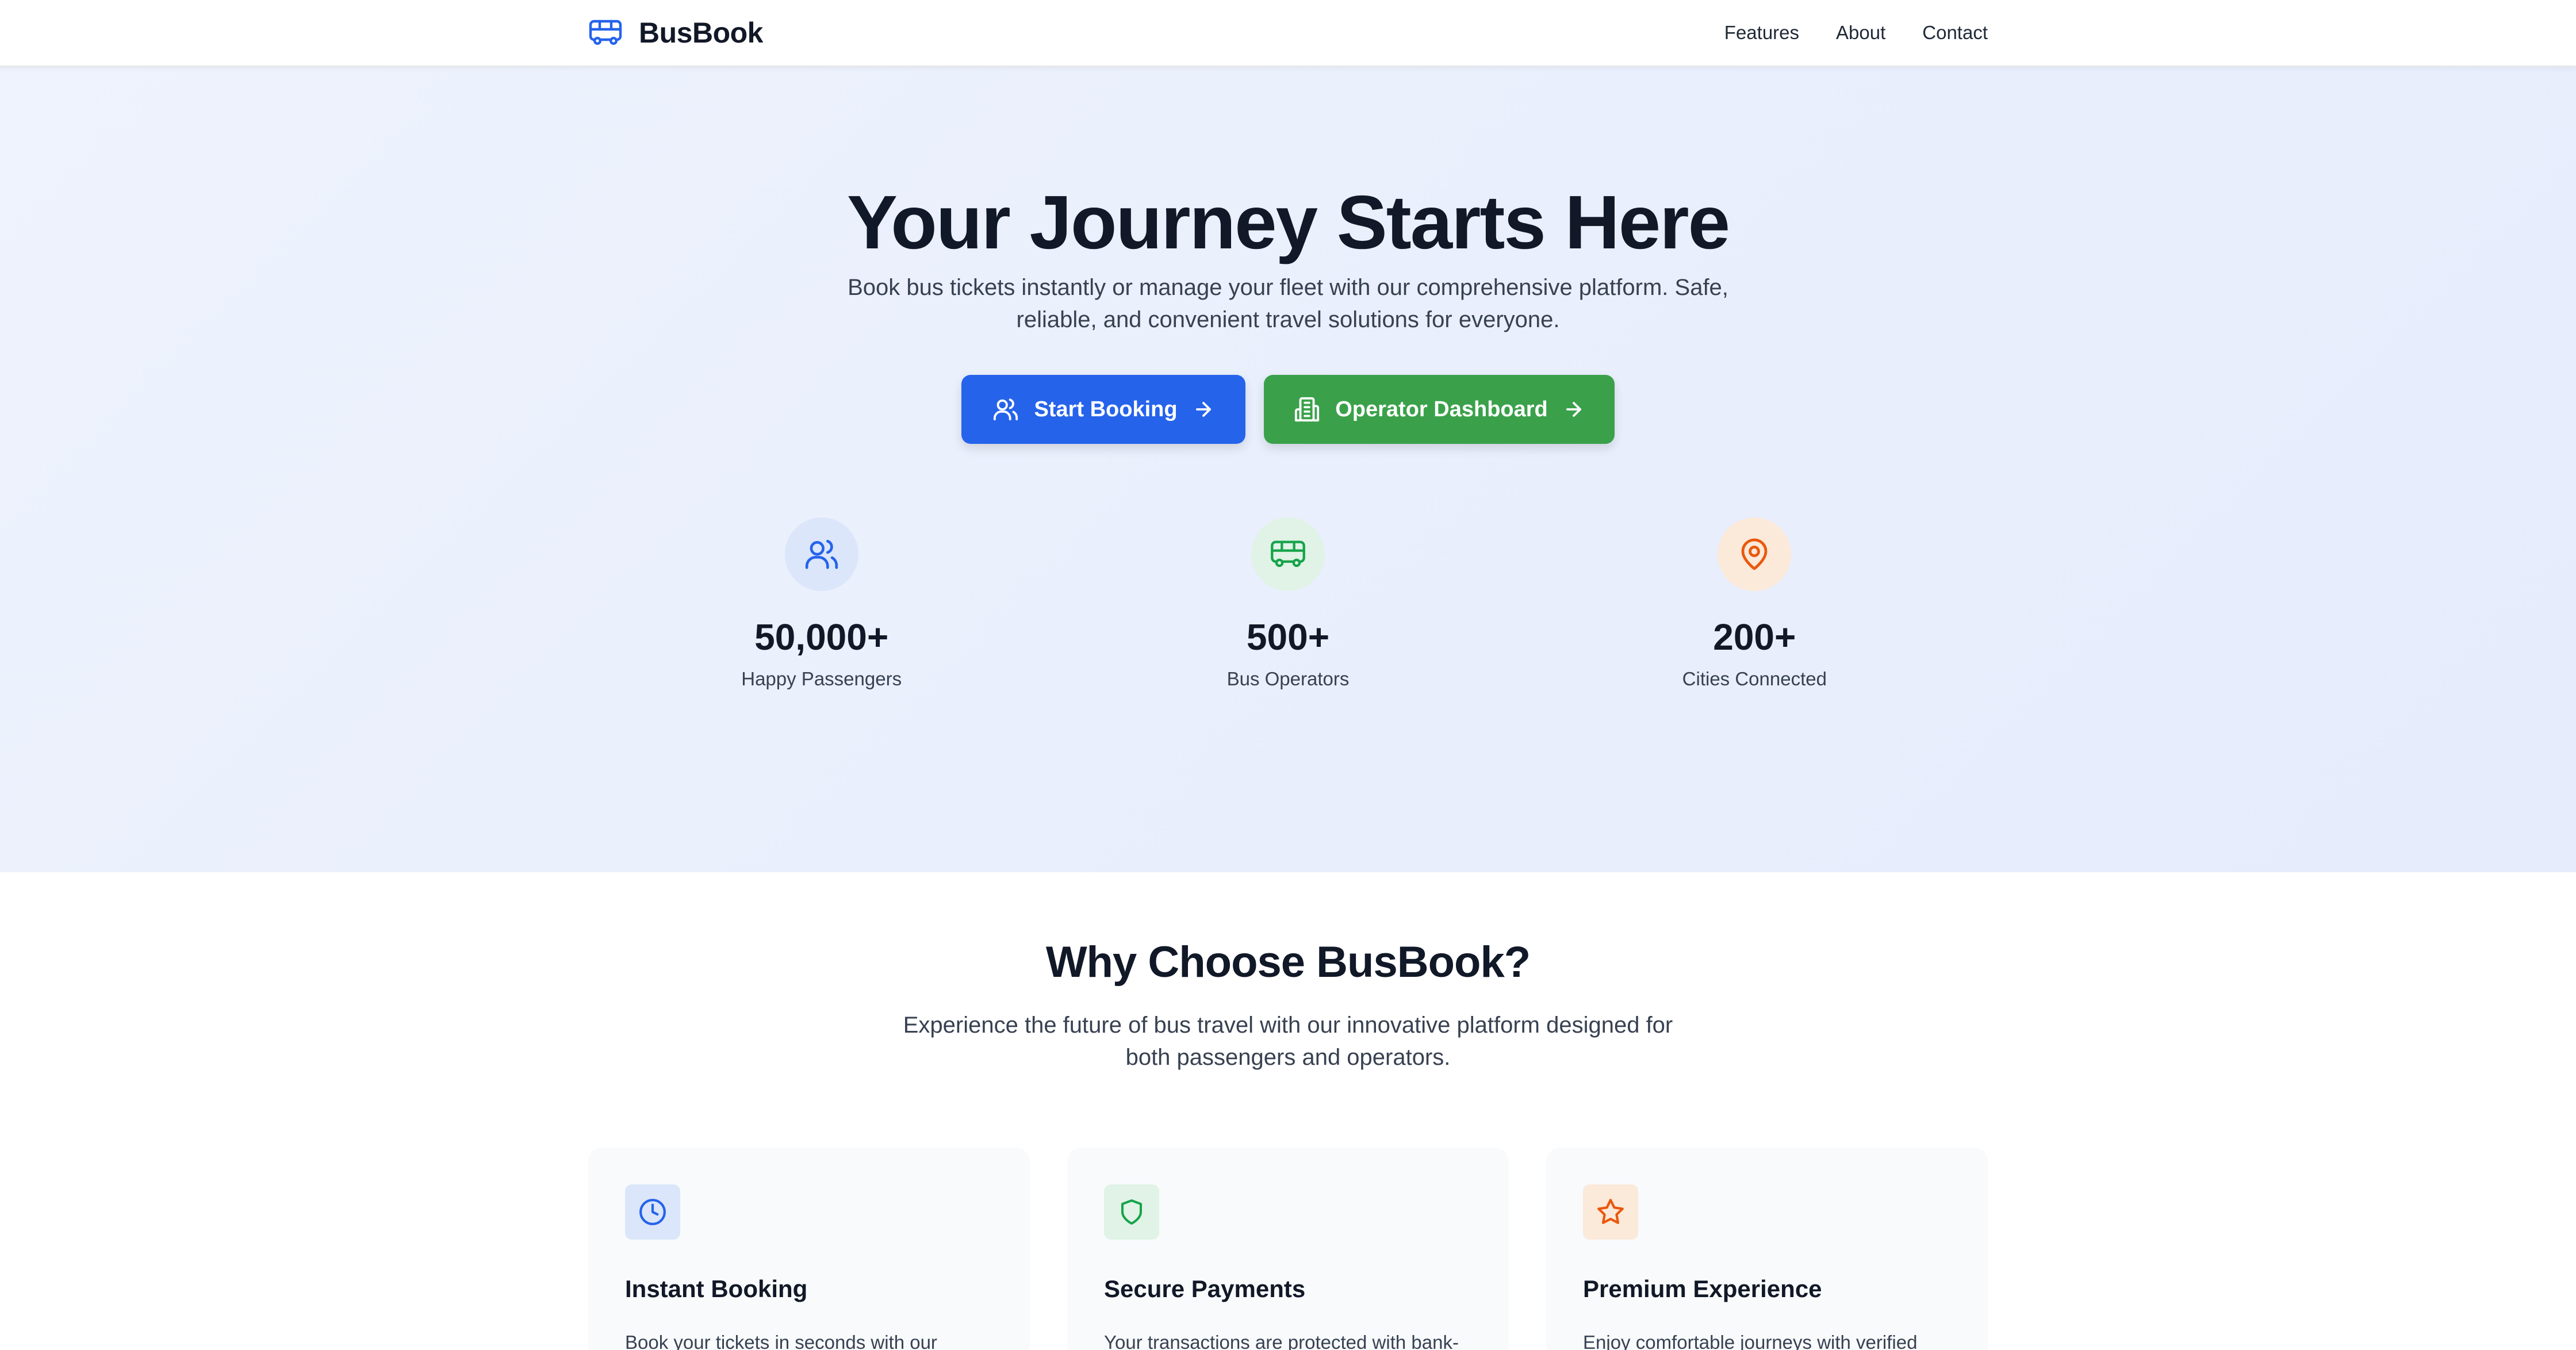  I want to click on map-pin-icon, so click(1754, 554).